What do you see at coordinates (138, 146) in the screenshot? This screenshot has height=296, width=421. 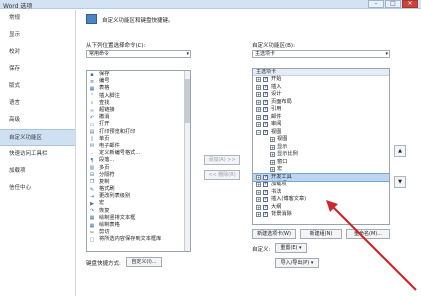 I see `command-item: ✉ 电子邮件` at bounding box center [138, 146].